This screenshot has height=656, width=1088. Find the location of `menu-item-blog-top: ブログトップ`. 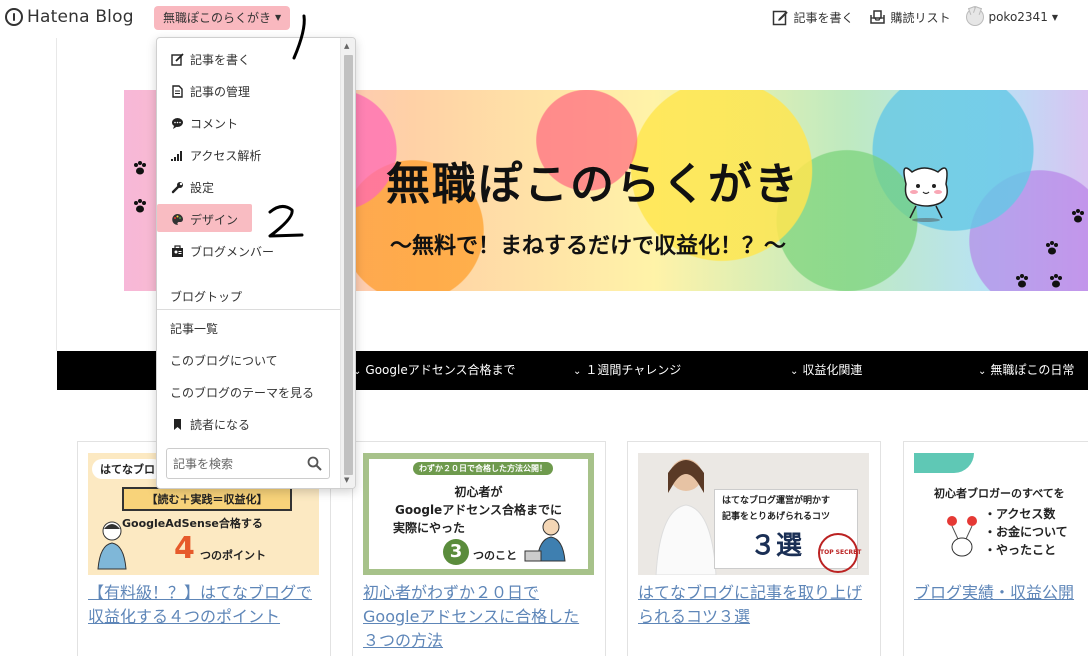

menu-item-blog-top: ブログトップ is located at coordinates (248, 296).